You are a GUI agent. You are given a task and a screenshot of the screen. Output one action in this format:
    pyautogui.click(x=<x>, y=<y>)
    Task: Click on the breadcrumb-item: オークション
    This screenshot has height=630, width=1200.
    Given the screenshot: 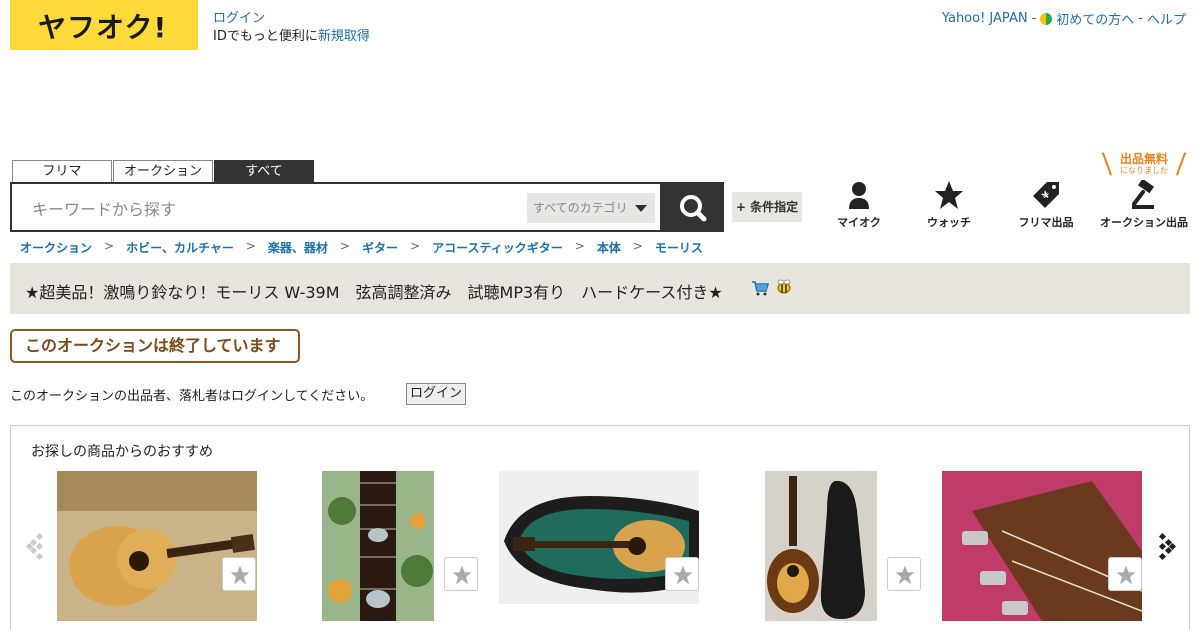 What is the action you would take?
    pyautogui.click(x=56, y=247)
    